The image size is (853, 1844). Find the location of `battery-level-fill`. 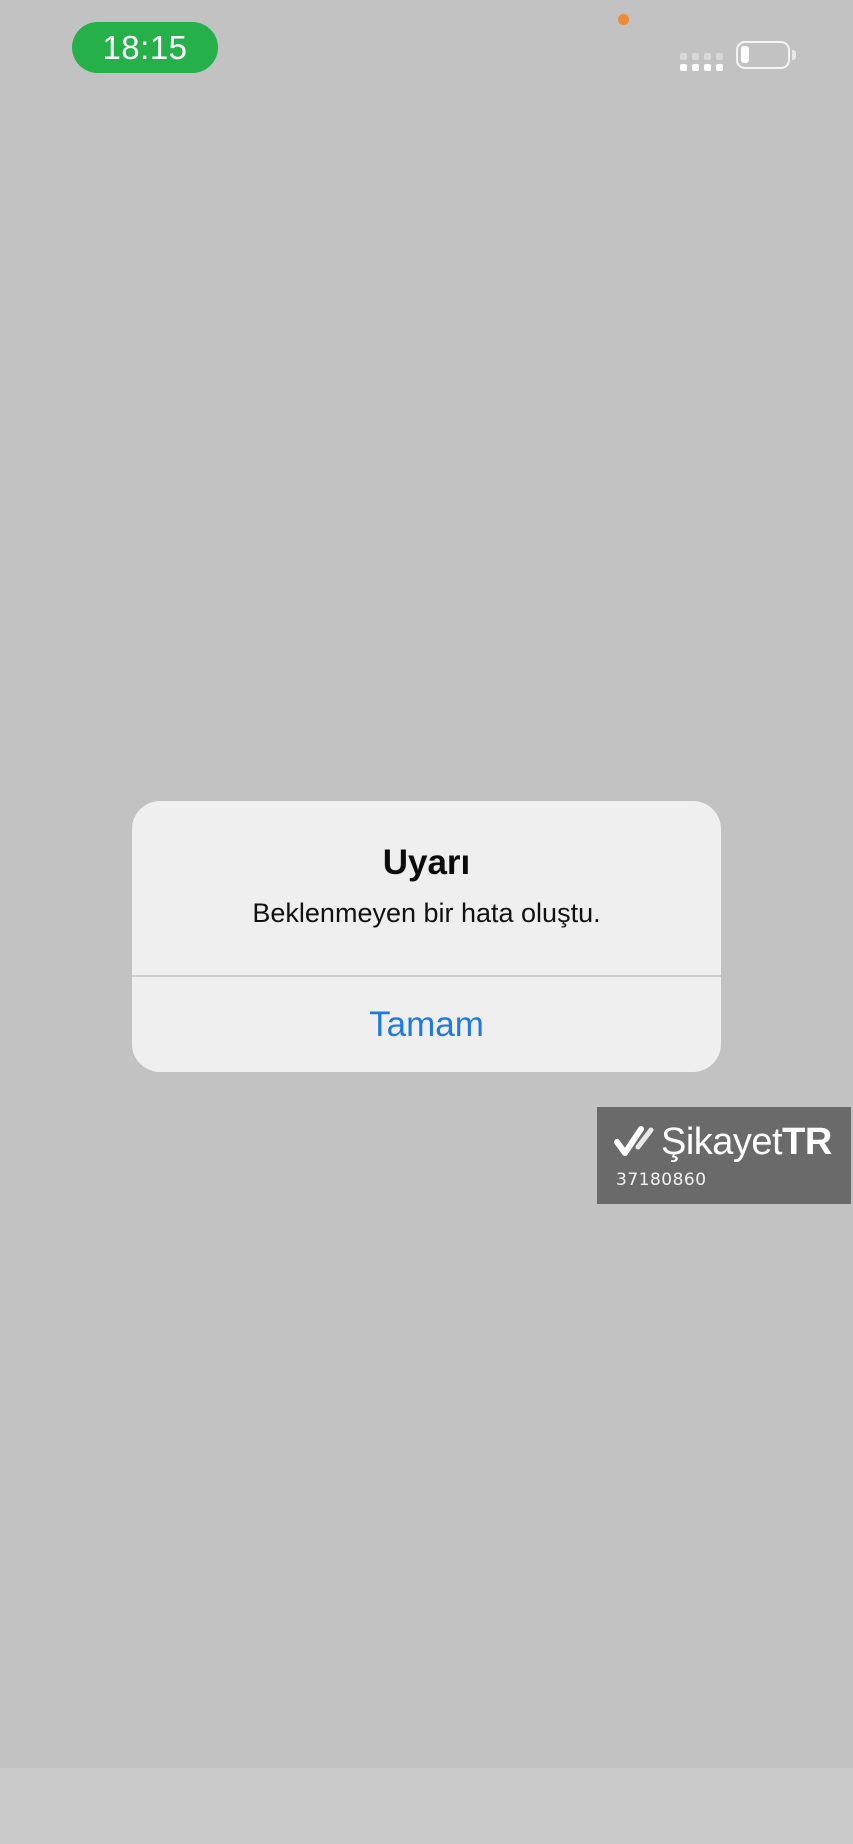

battery-level-fill is located at coordinates (745, 54).